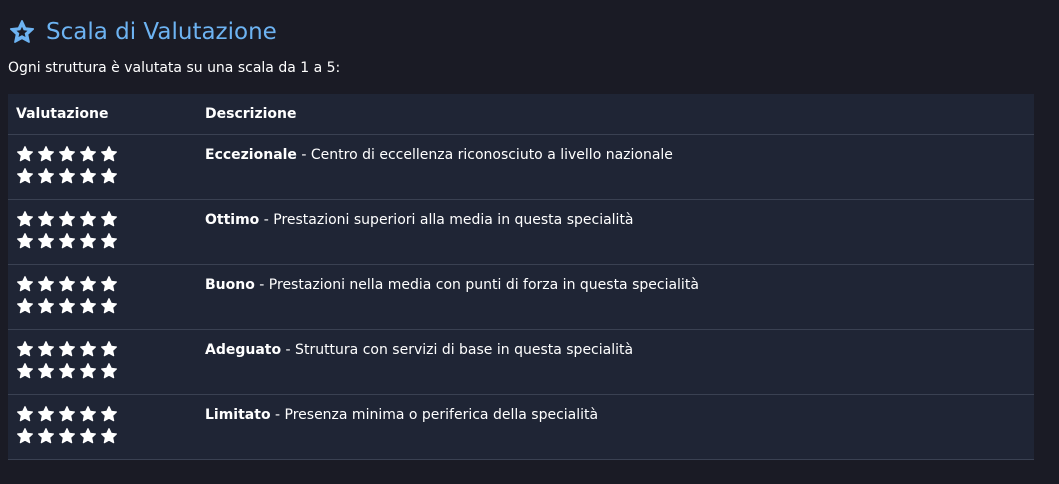 This screenshot has height=484, width=1059. Describe the element at coordinates (615, 114) in the screenshot. I see `header-descrizione: Descrizione` at that location.